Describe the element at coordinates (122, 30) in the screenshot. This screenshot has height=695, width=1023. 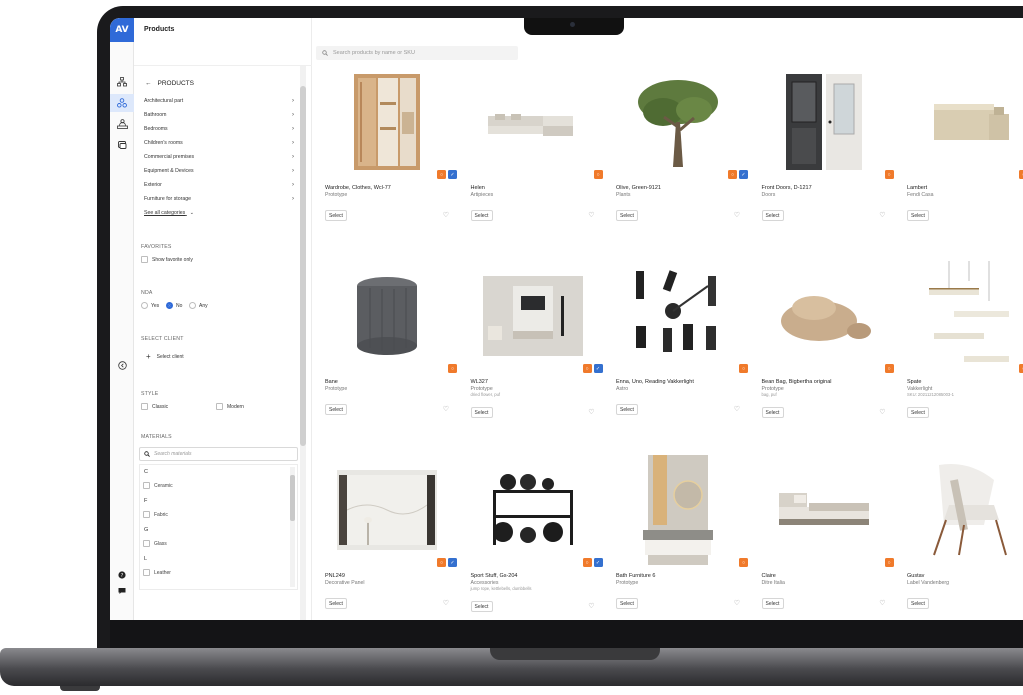
I see `app-logo: AV` at that location.